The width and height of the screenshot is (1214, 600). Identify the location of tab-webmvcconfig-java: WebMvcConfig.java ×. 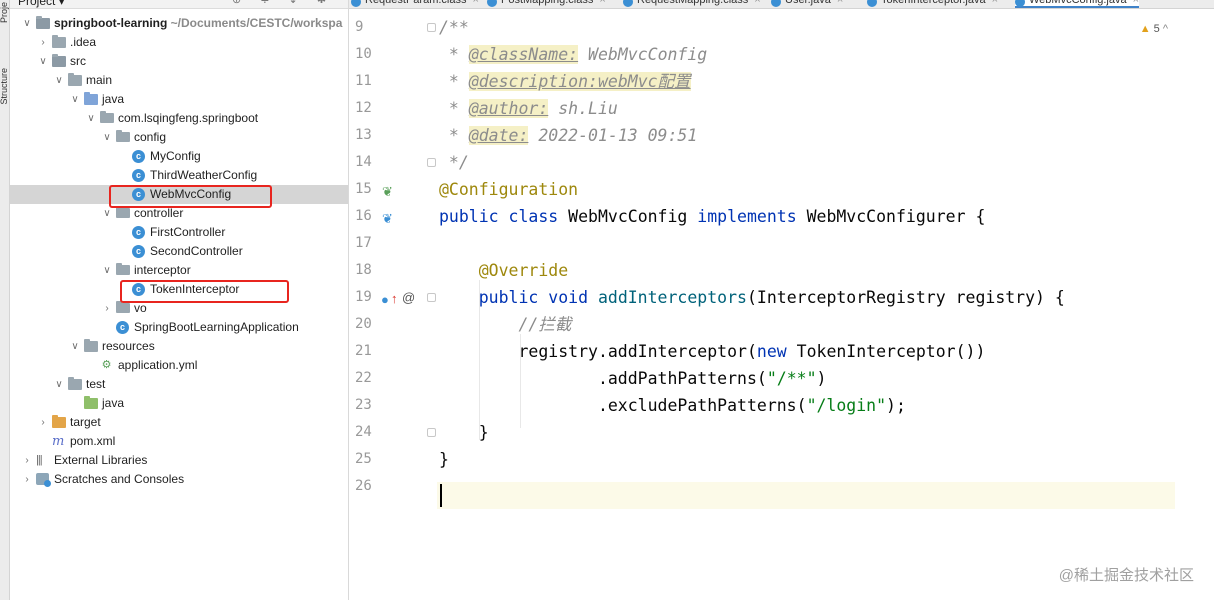
(1077, 4).